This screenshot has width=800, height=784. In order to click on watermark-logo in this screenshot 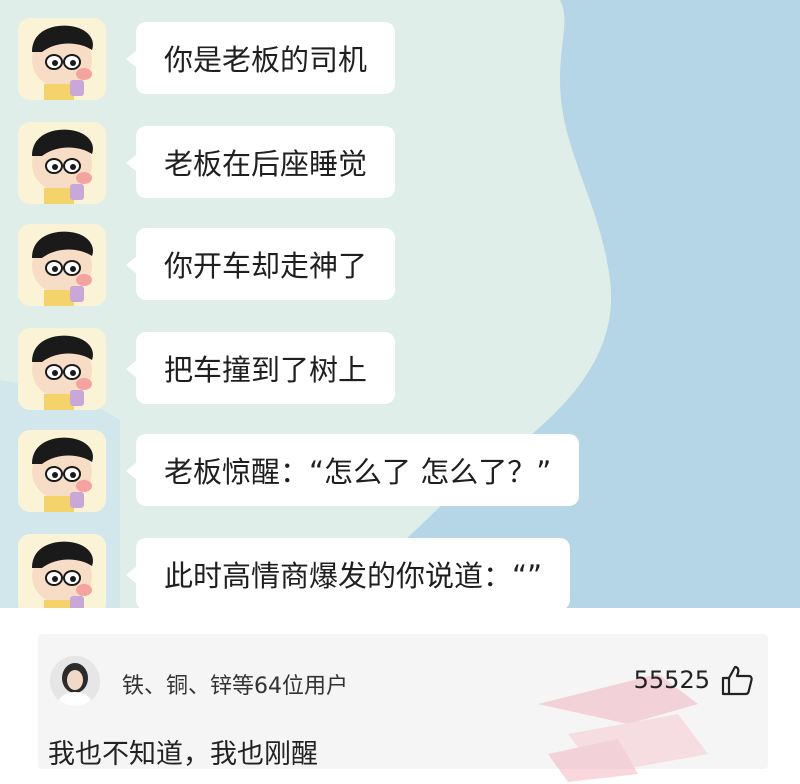, I will do `click(623, 728)`.